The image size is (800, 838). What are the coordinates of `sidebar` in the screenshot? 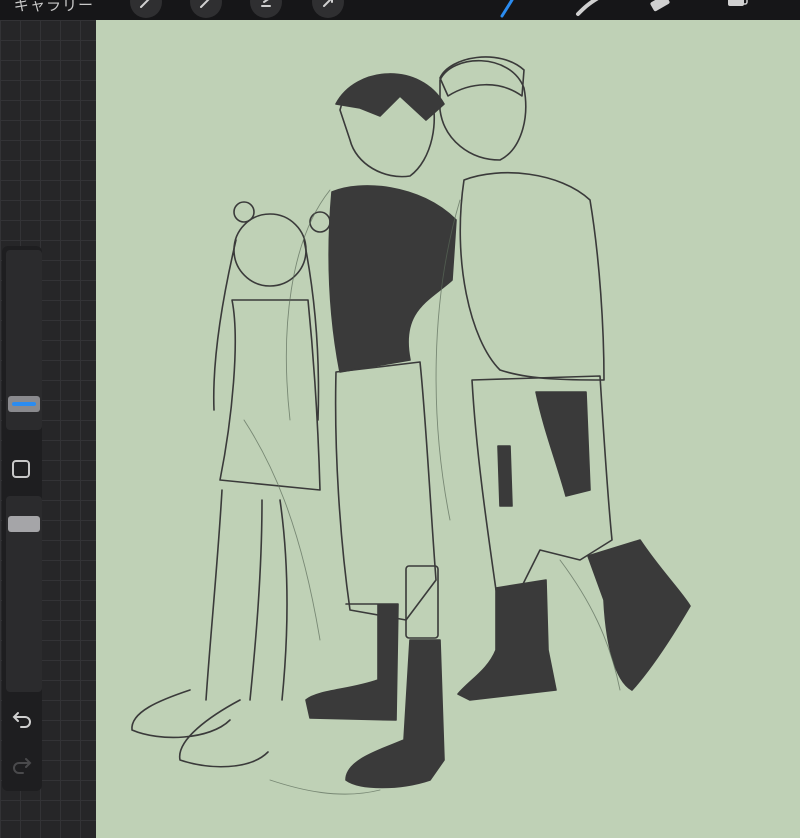 It's located at (22, 518).